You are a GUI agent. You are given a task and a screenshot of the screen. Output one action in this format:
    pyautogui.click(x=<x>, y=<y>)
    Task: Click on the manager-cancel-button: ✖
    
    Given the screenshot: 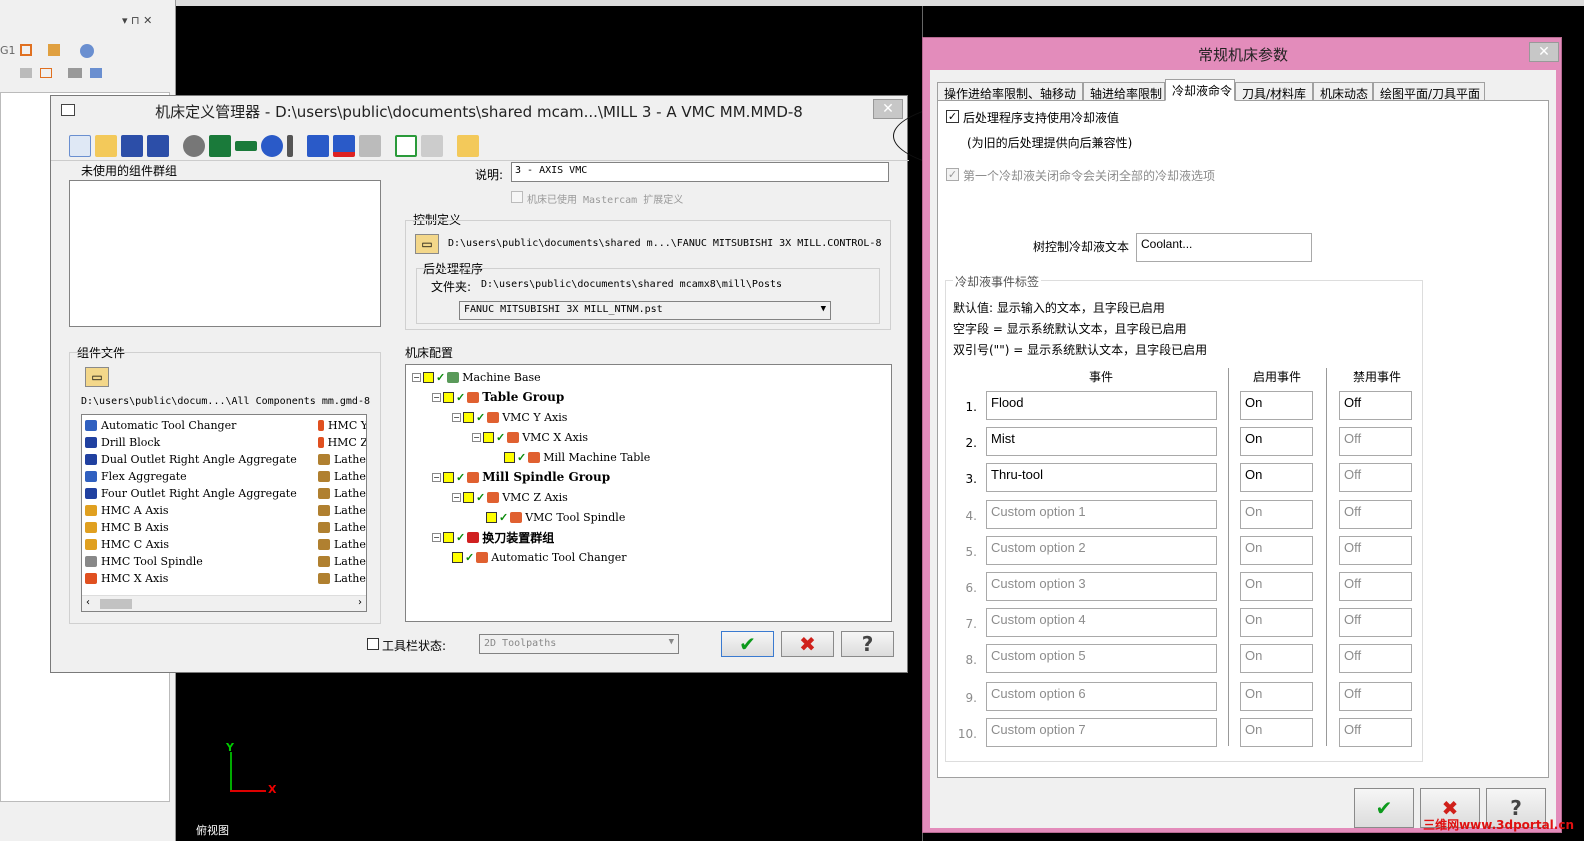 What is the action you would take?
    pyautogui.click(x=807, y=644)
    